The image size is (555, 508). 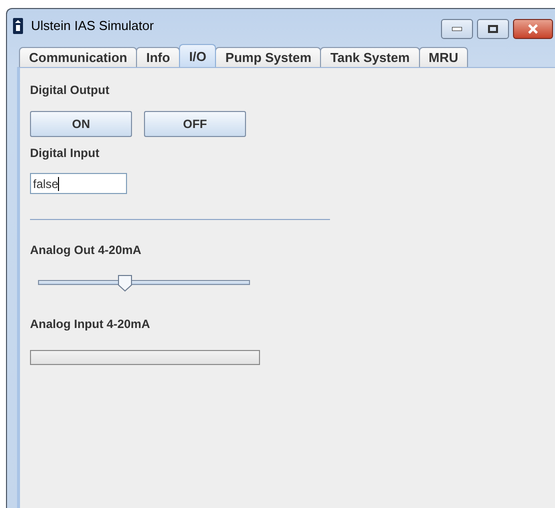 What do you see at coordinates (144, 283) in the screenshot?
I see `slider` at bounding box center [144, 283].